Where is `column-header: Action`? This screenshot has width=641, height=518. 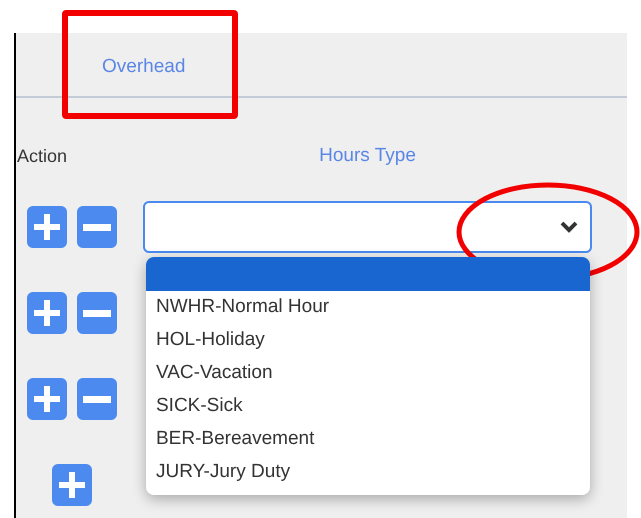 column-header: Action is located at coordinates (42, 156).